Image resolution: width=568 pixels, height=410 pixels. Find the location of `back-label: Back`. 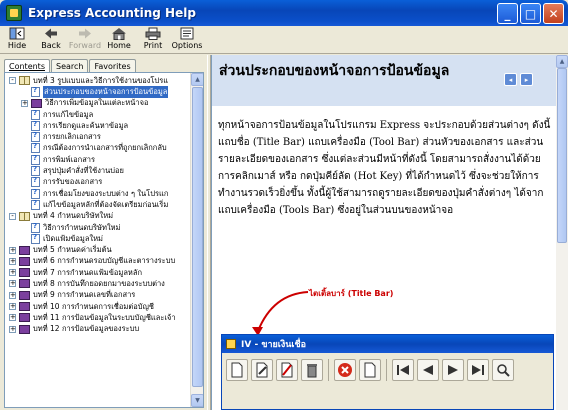

back-label: Back is located at coordinates (51, 45).